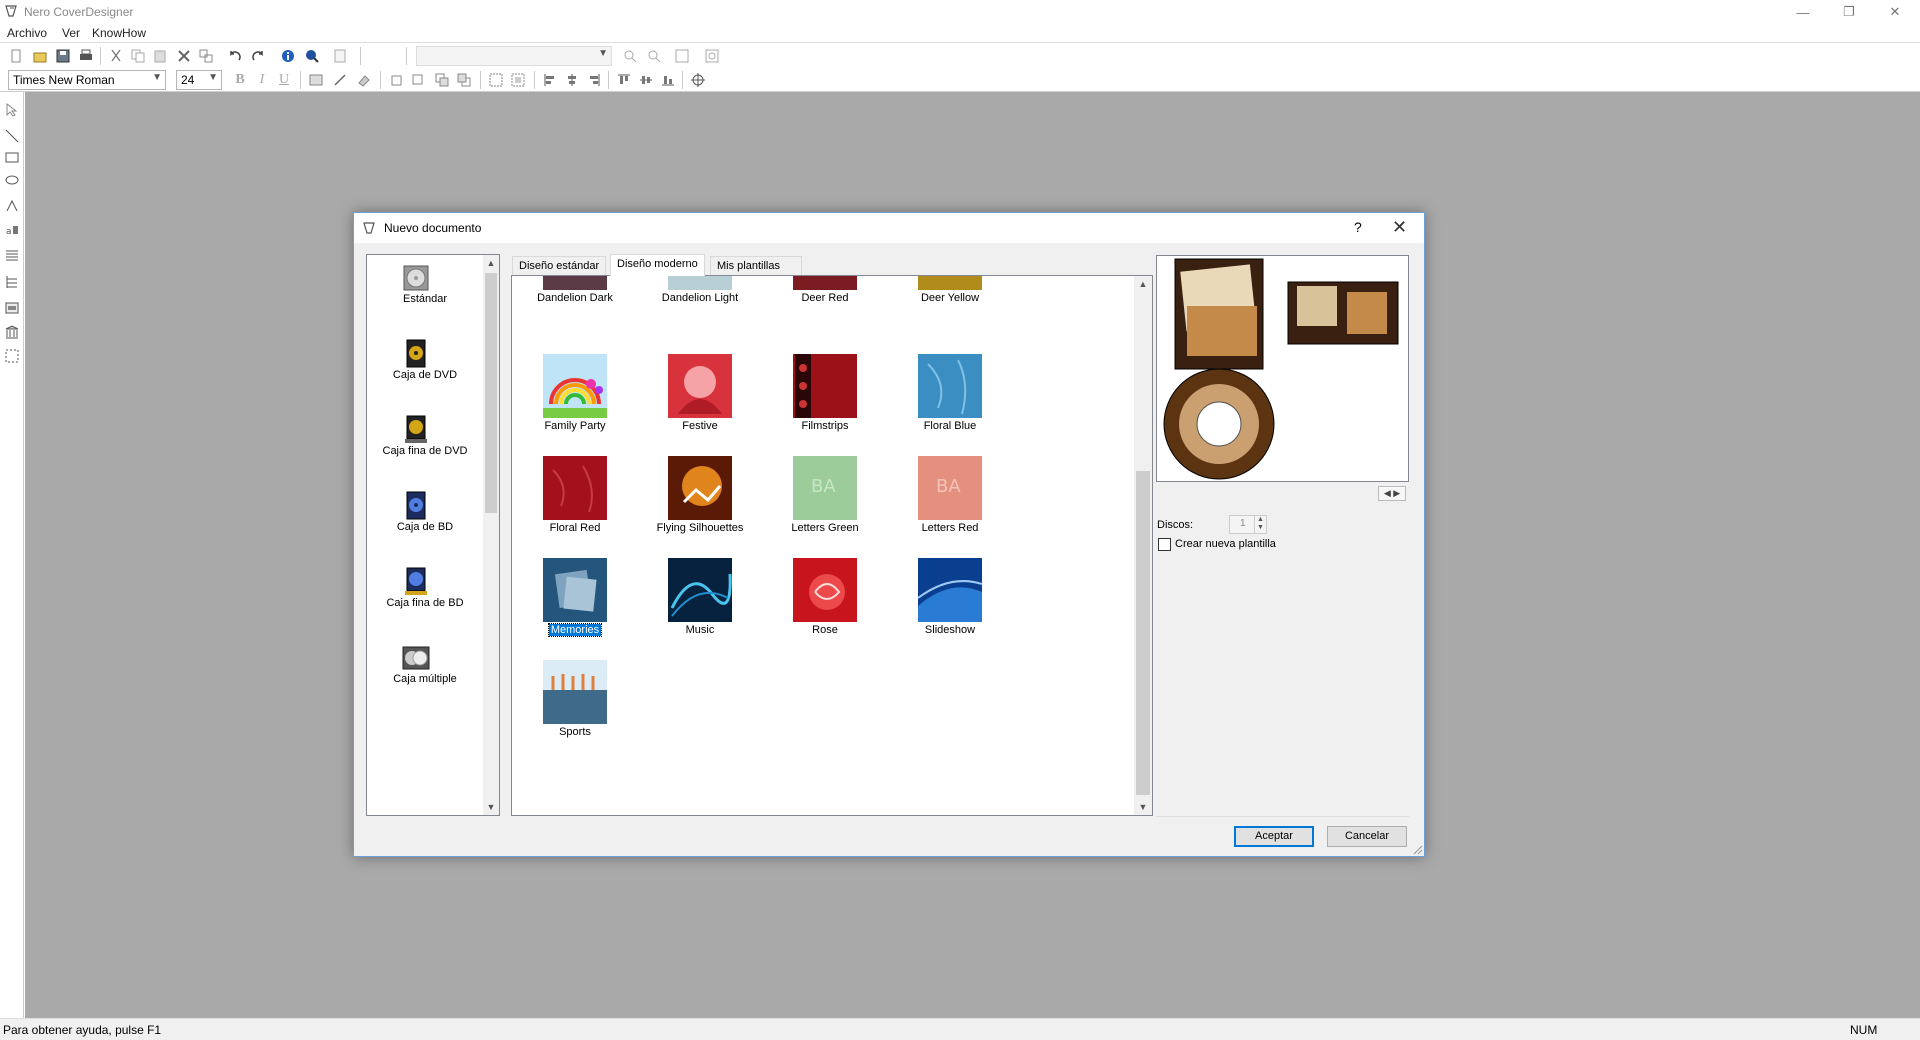  Describe the element at coordinates (1803, 12) in the screenshot. I see `minimize-button: —` at that location.